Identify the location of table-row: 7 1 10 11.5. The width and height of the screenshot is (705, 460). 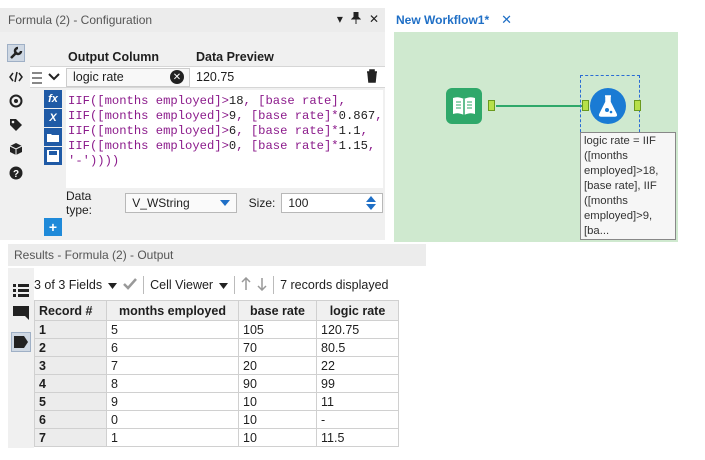
(216, 437).